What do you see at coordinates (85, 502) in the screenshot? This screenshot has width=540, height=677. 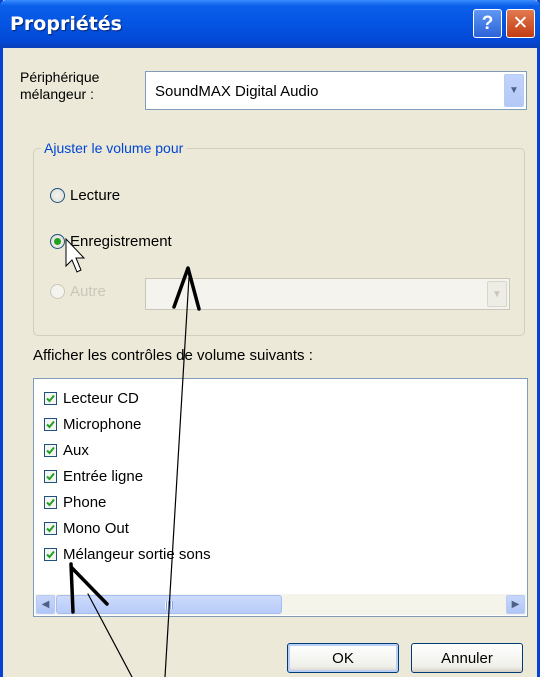 I see `control-item-label: Phone` at bounding box center [85, 502].